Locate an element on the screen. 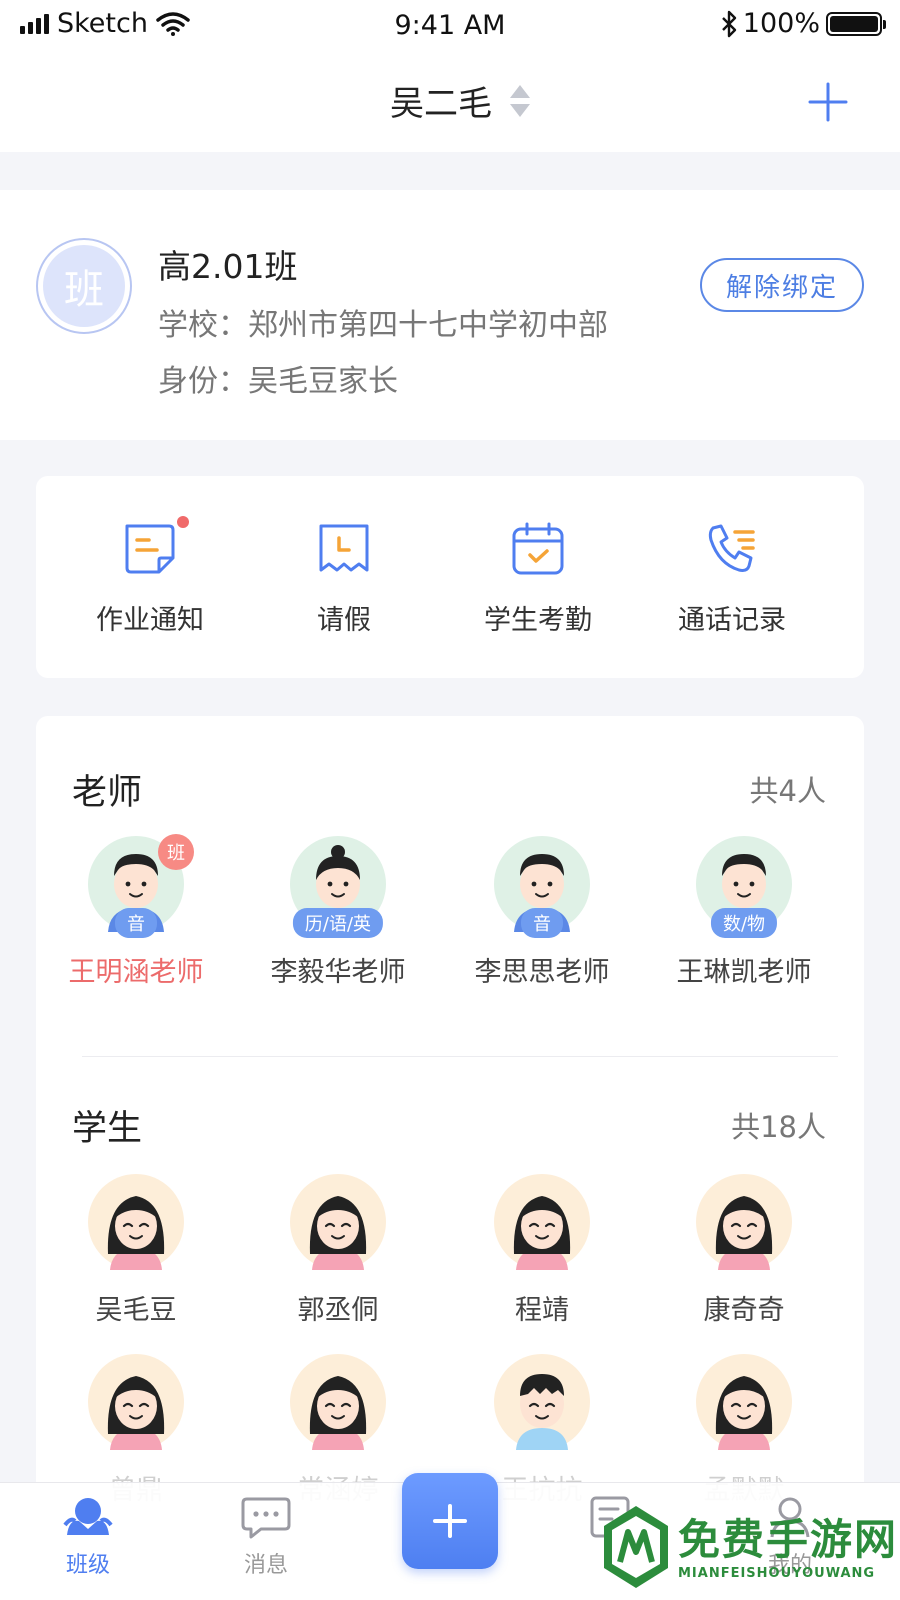  nav-bar: 吴二毛 is located at coordinates (450, 102).